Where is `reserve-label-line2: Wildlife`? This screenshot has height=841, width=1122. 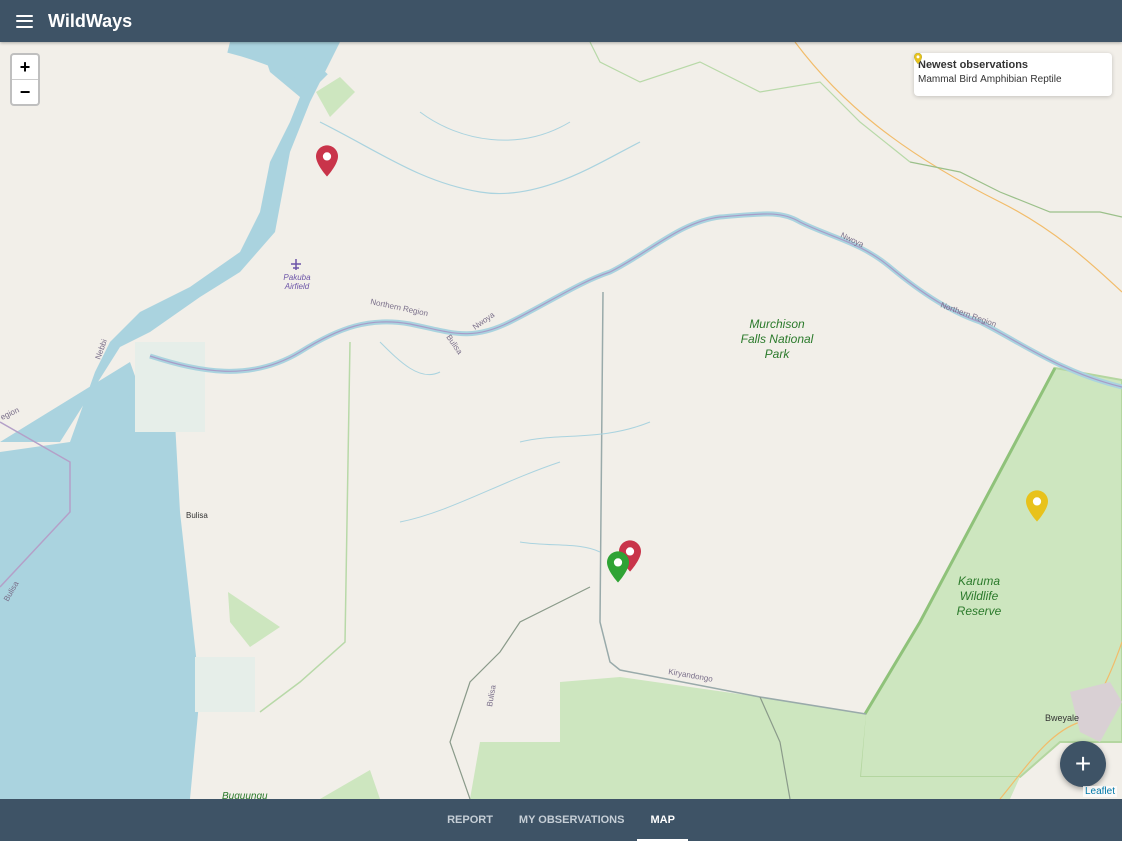 reserve-label-line2: Wildlife is located at coordinates (979, 596).